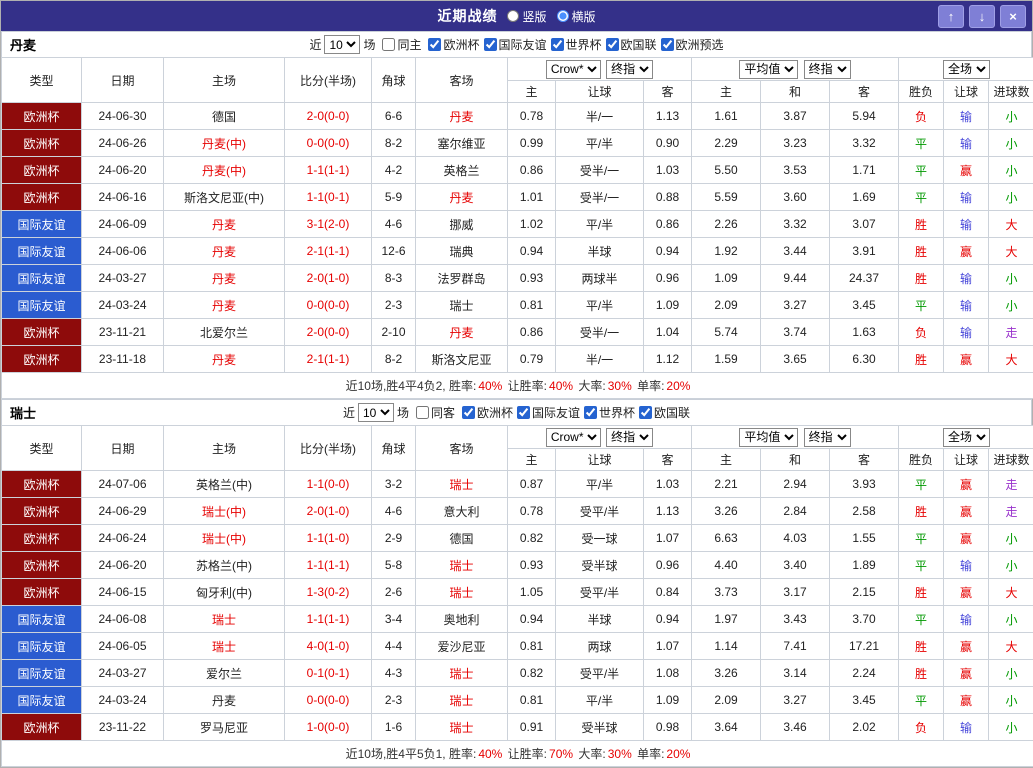 The image size is (1033, 768). I want to click on odds-cell: 半球, so click(600, 251).